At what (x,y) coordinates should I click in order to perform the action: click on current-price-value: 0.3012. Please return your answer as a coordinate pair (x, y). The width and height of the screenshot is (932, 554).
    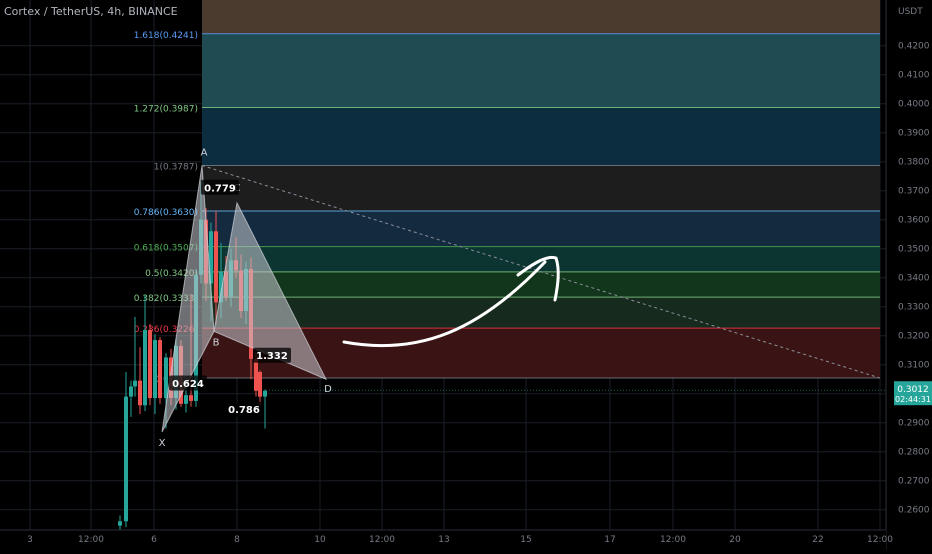
    Looking at the image, I should click on (913, 390).